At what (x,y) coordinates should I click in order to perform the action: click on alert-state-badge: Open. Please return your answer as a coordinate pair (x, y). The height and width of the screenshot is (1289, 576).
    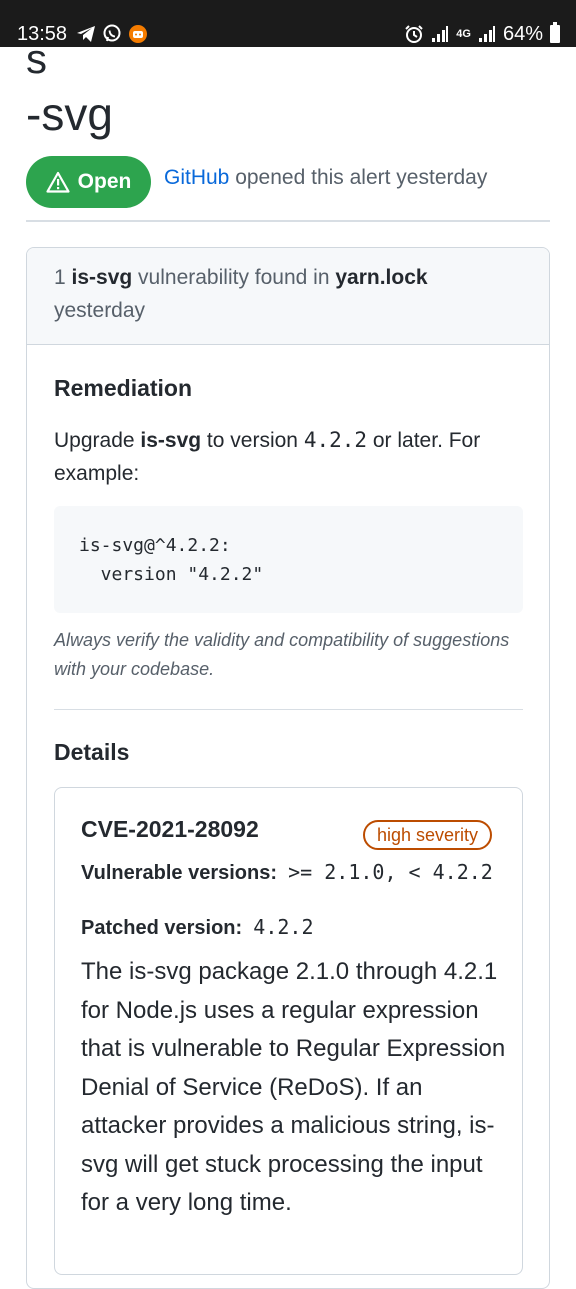
    Looking at the image, I should click on (88, 182).